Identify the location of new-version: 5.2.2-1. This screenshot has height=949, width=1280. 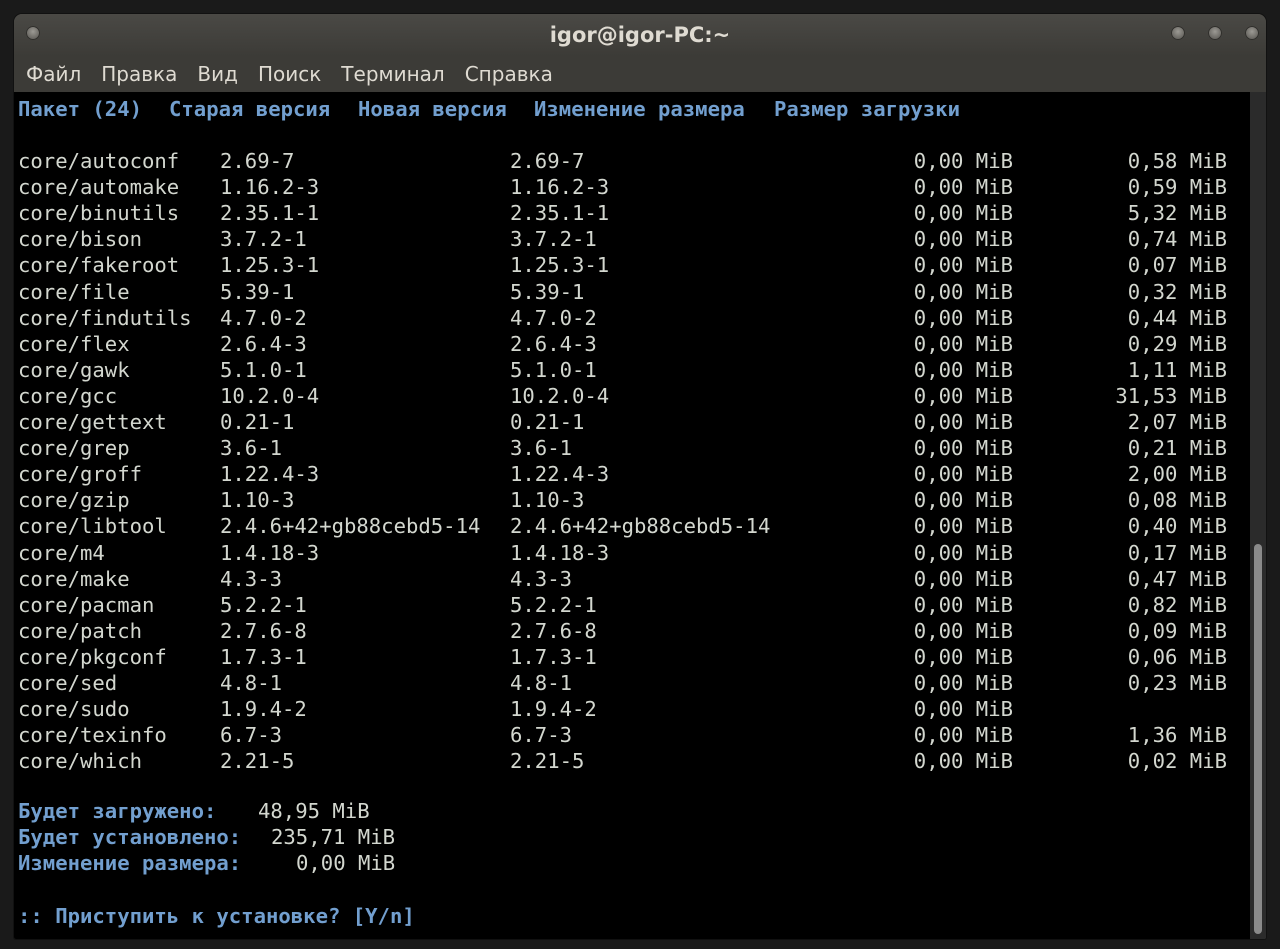
(553, 604).